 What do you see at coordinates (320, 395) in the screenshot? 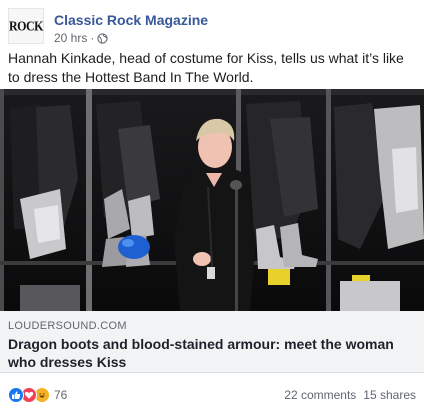
I see `comments-count-link: 22 comments` at bounding box center [320, 395].